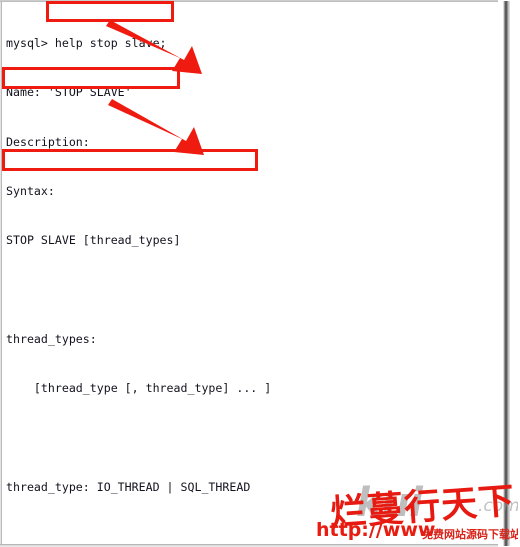 The image size is (520, 547). Describe the element at coordinates (93, 240) in the screenshot. I see `console-line: STOP SLAVE [thread_types]` at that location.